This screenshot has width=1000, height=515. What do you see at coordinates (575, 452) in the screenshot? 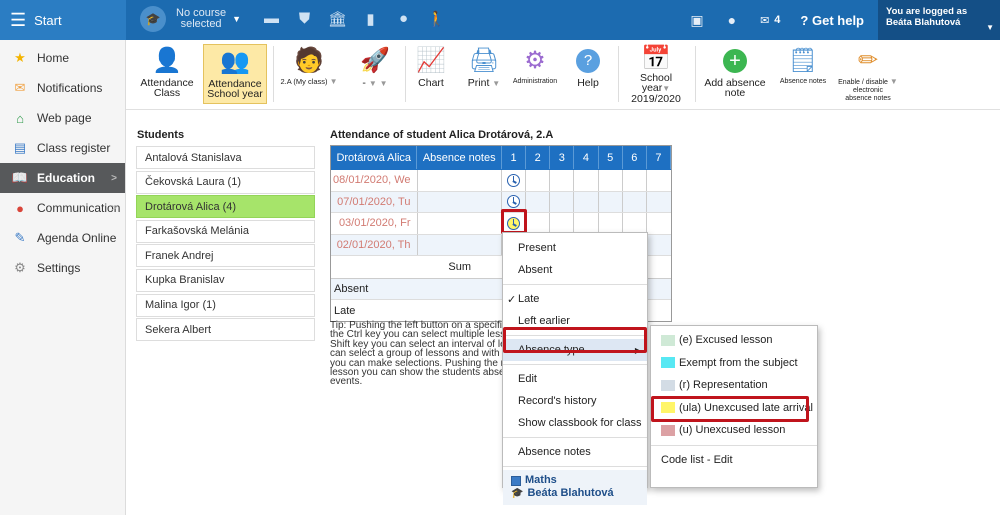
I see `menu-item-absence-notes: Absence notes` at bounding box center [575, 452].